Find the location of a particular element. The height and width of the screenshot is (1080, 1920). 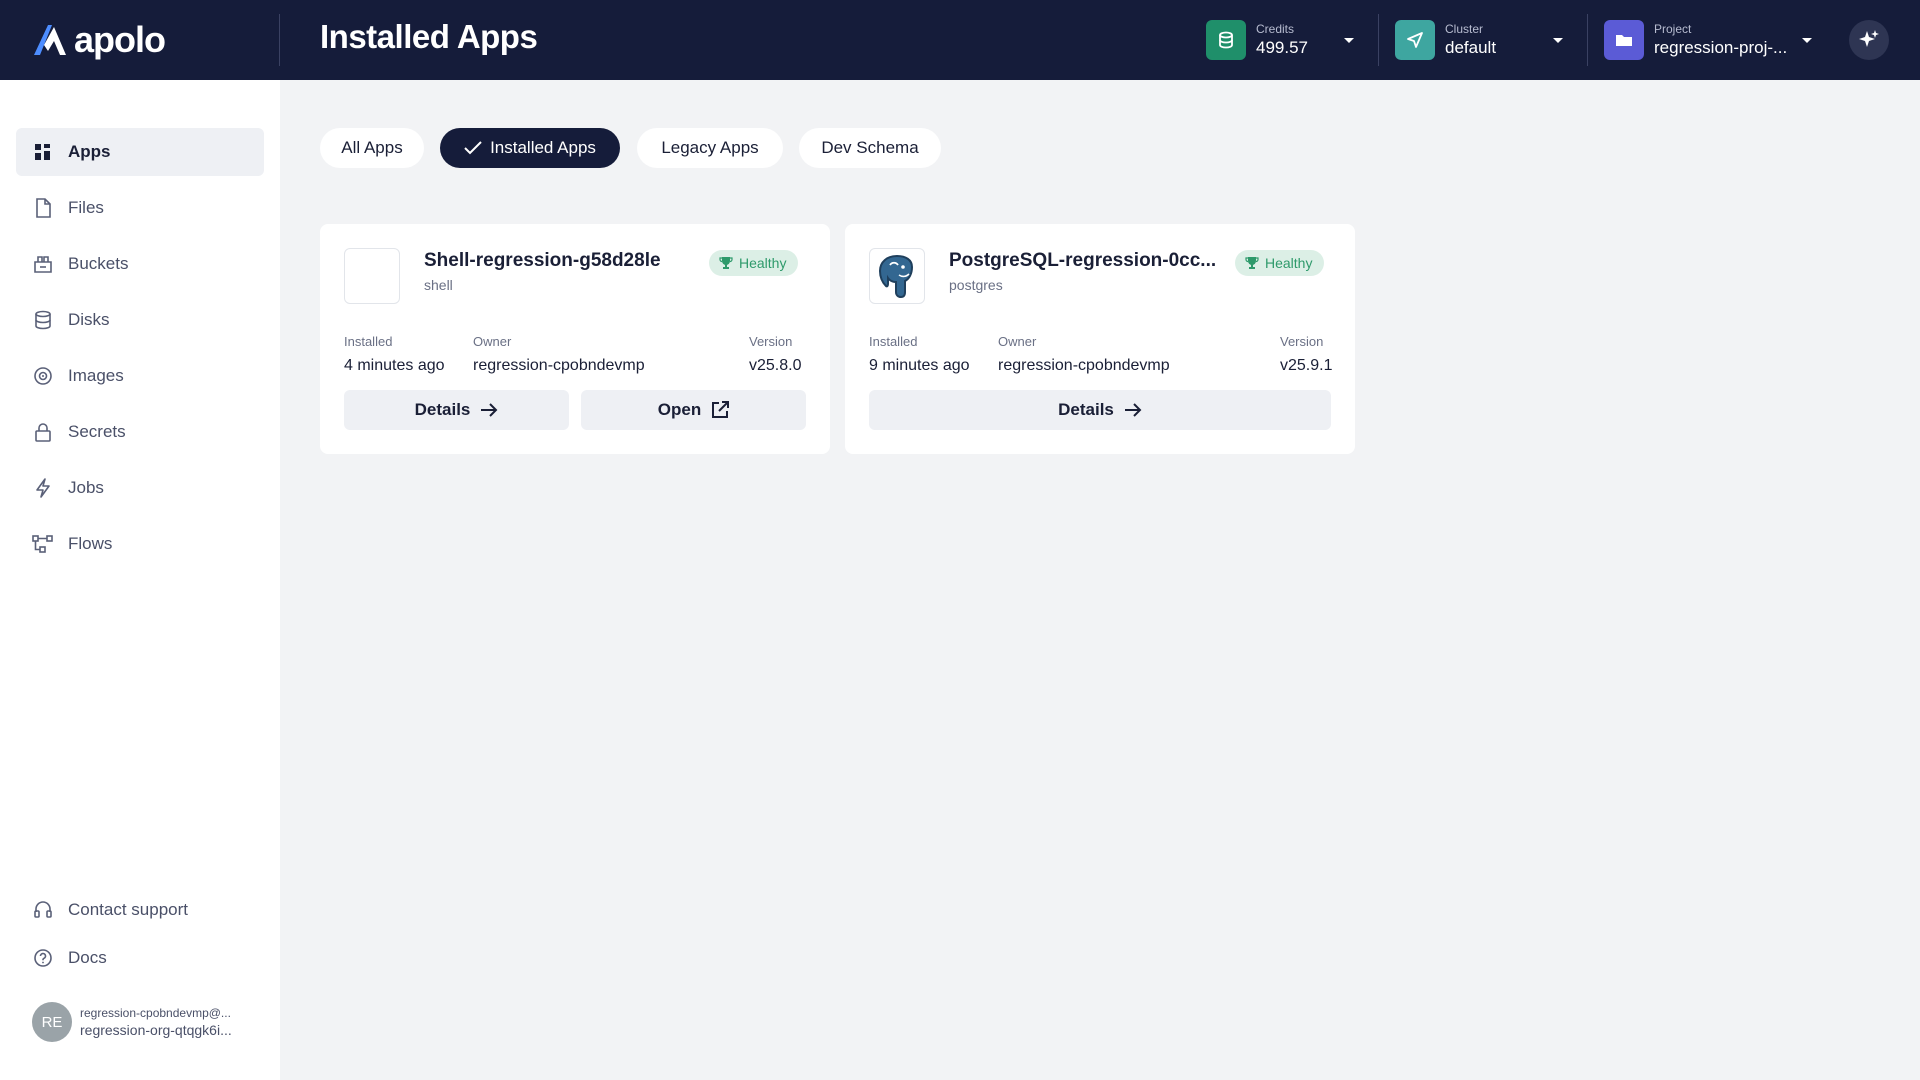

tab-all-apps: All Apps is located at coordinates (372, 148).